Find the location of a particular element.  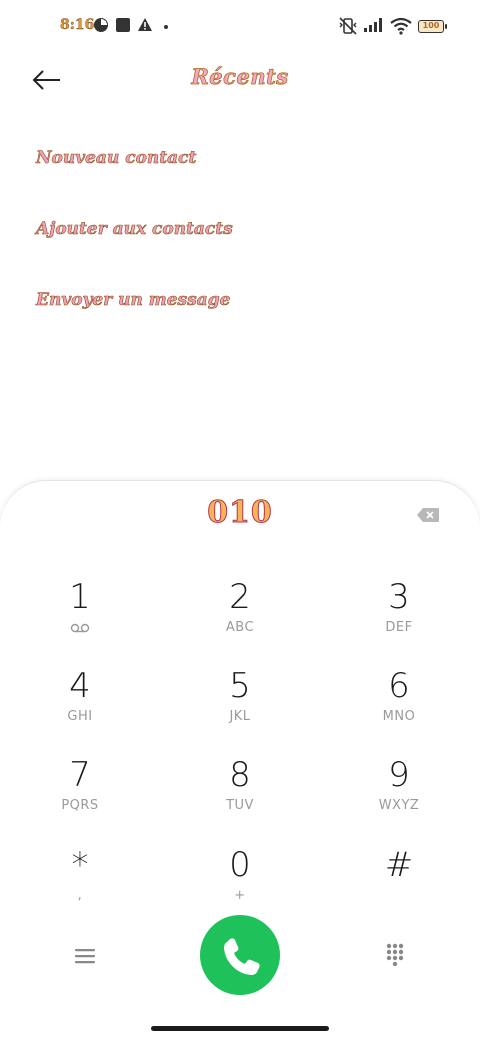

add-to-contacts-item: Ajouter aux contacts is located at coordinates (246, 246).